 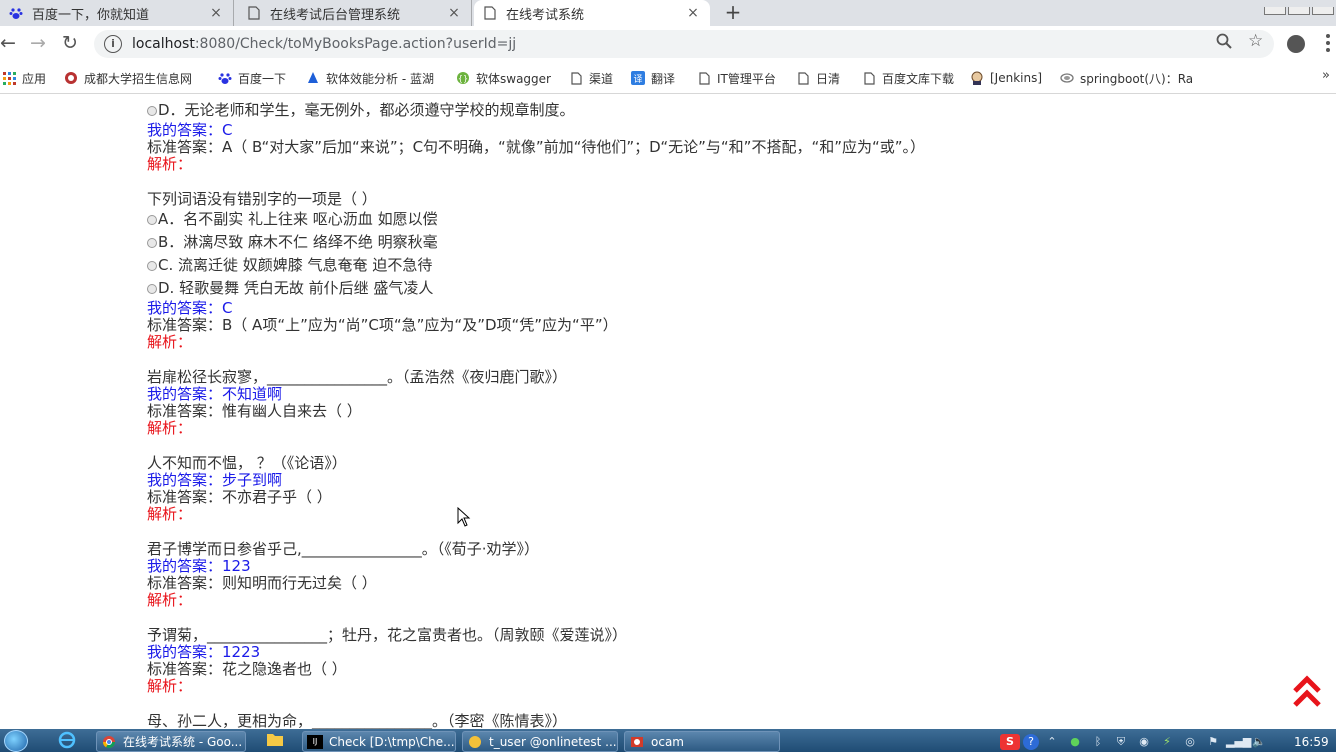 What do you see at coordinates (601, 78) in the screenshot?
I see `bookmark-label: 渠道` at bounding box center [601, 78].